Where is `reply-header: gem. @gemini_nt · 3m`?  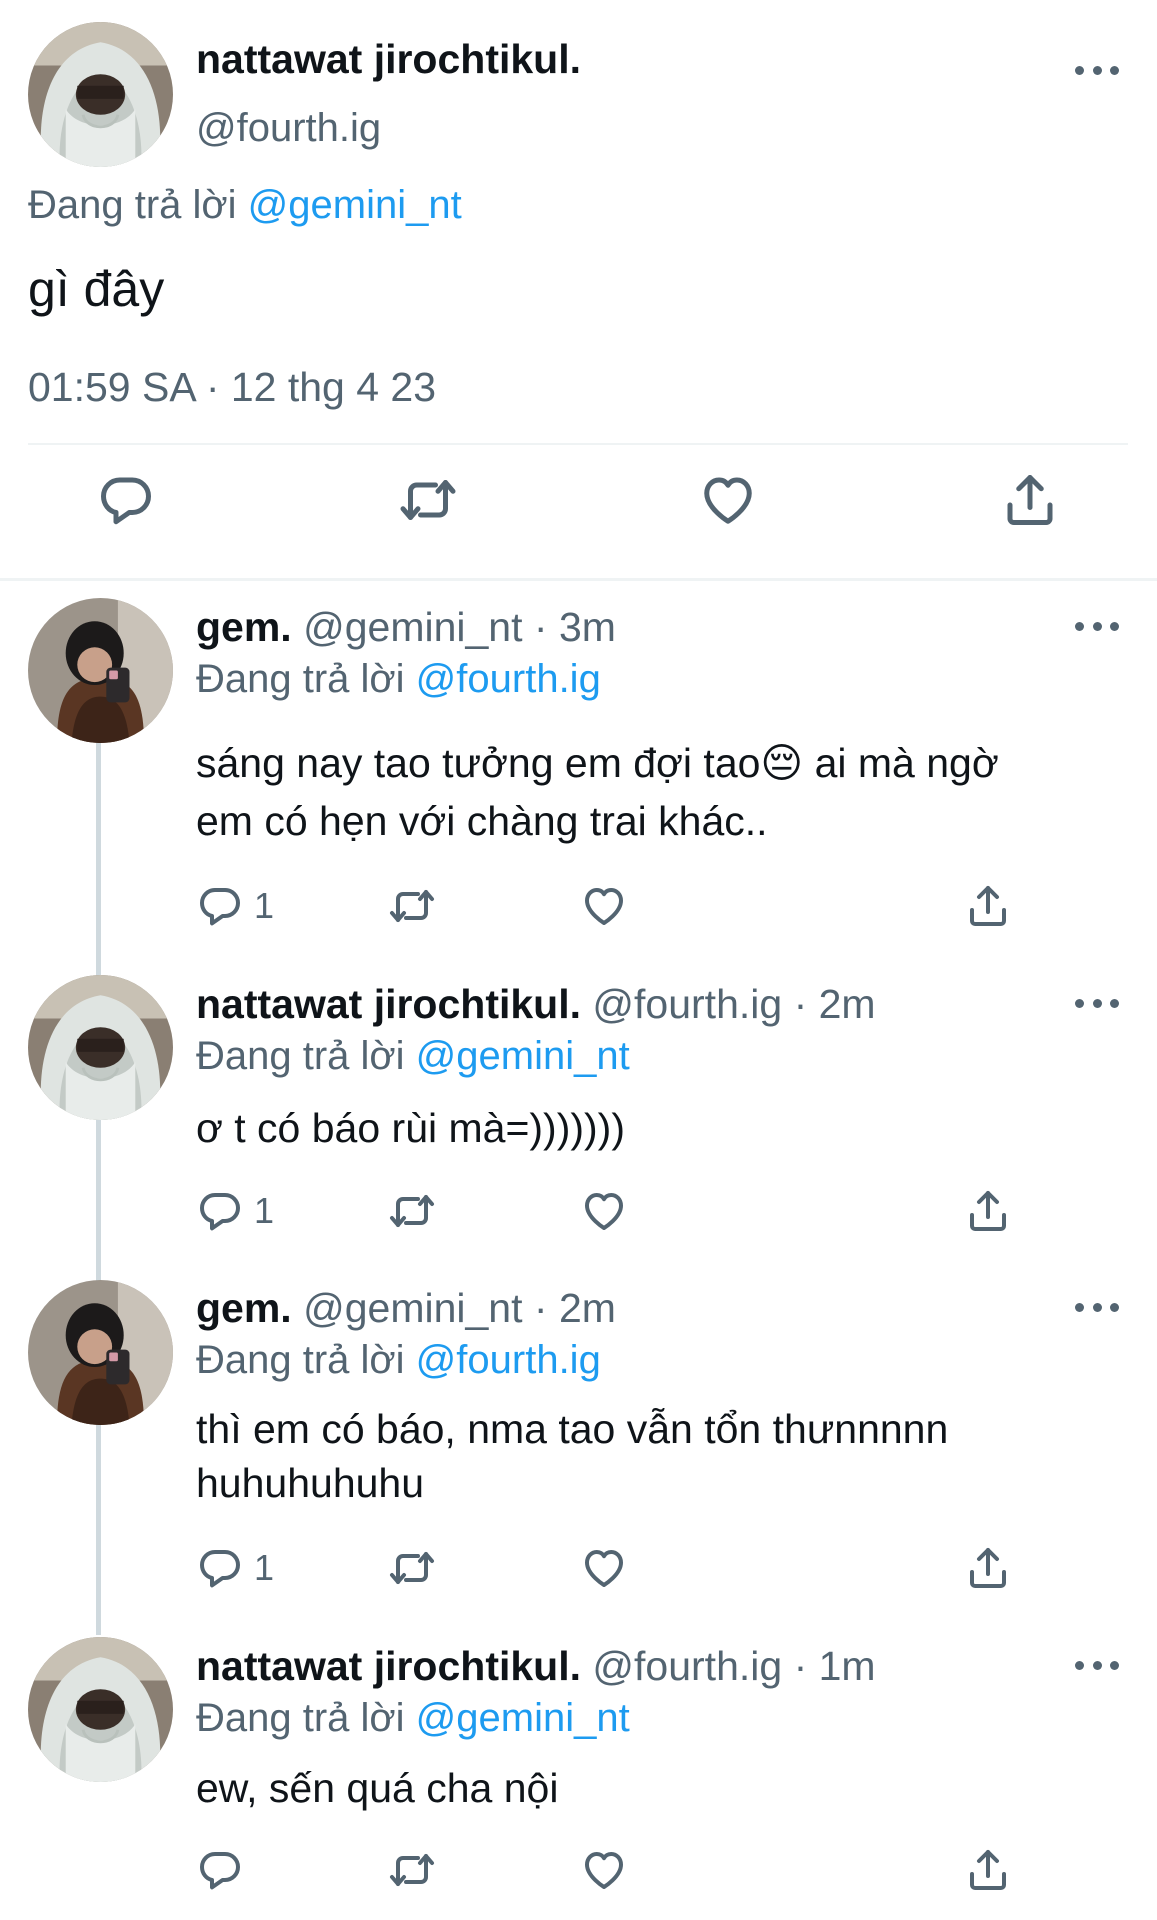 reply-header: gem. @gemini_nt · 3m is located at coordinates (406, 627).